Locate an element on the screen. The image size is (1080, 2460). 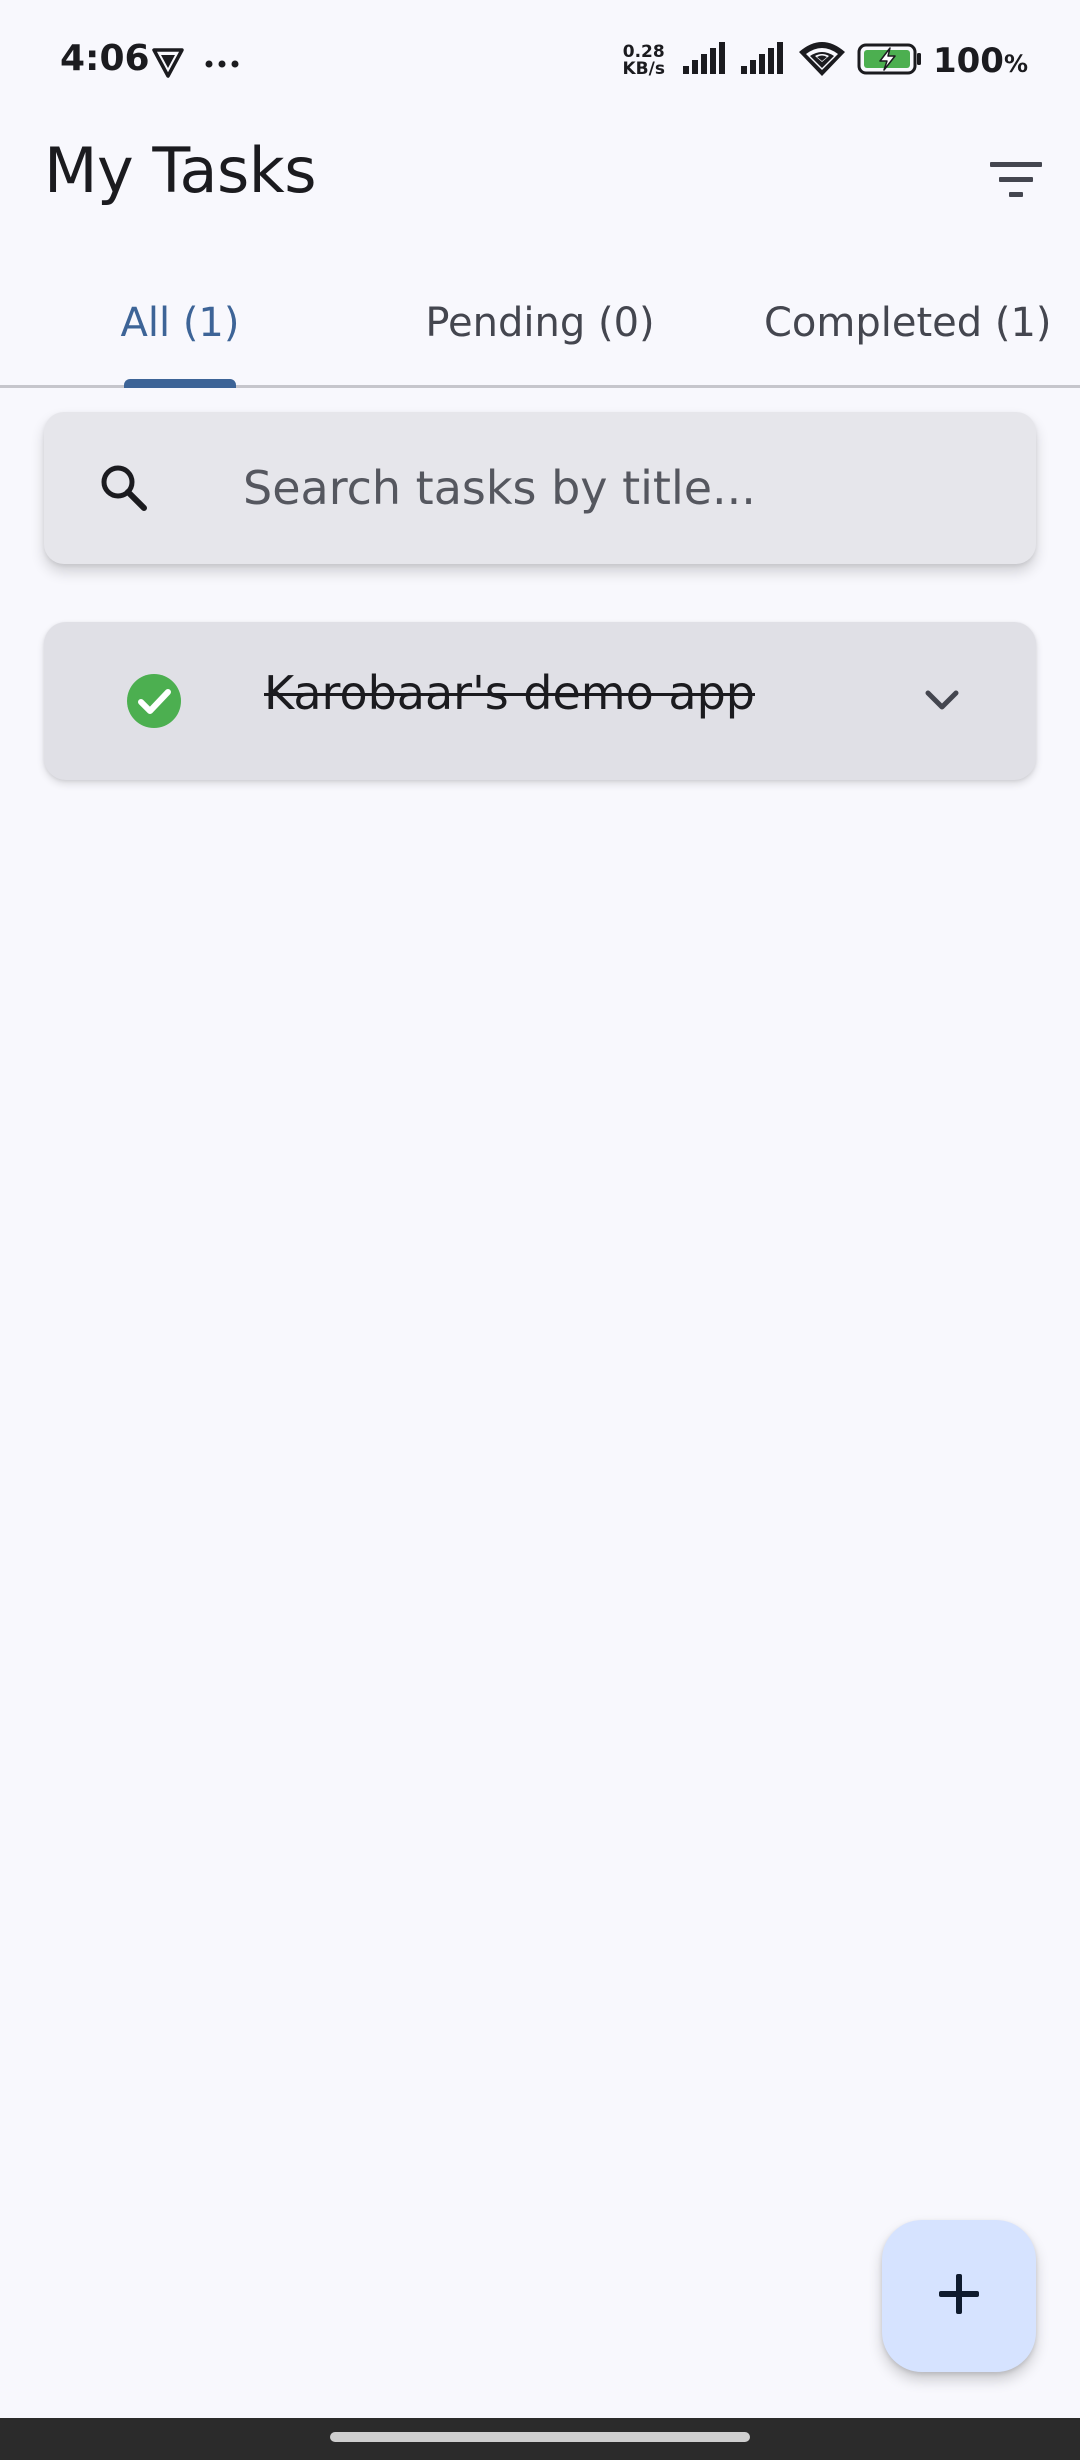
plus-icon is located at coordinates (959, 2296).